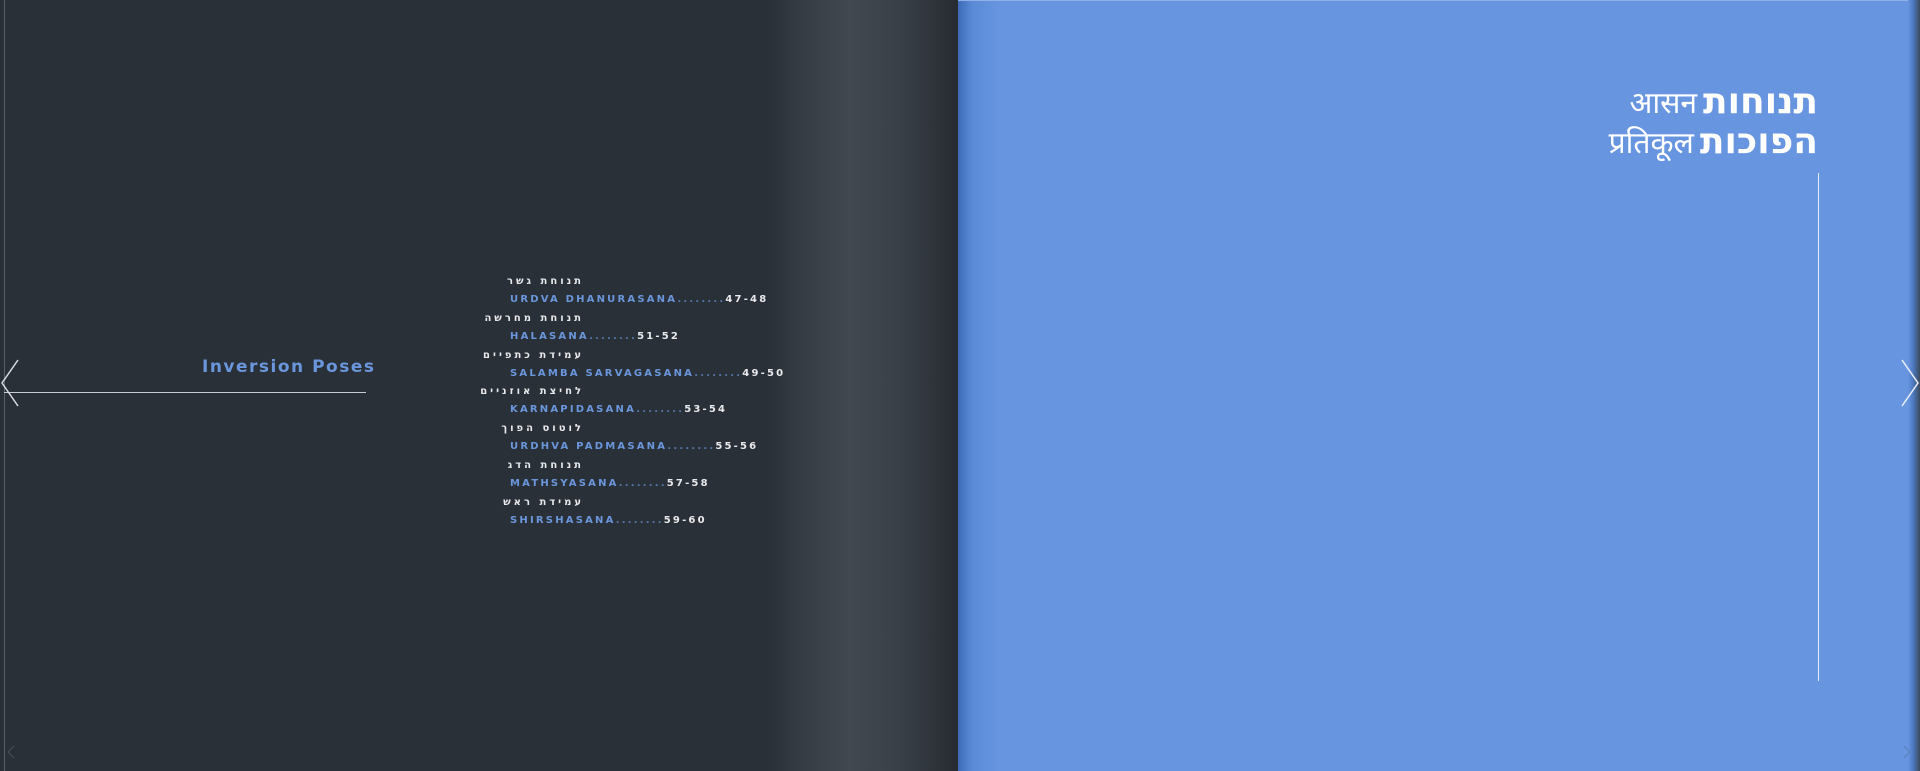 The image size is (1920, 771). I want to click on toc-pose-name: URDHVA PADMASANA, so click(589, 447).